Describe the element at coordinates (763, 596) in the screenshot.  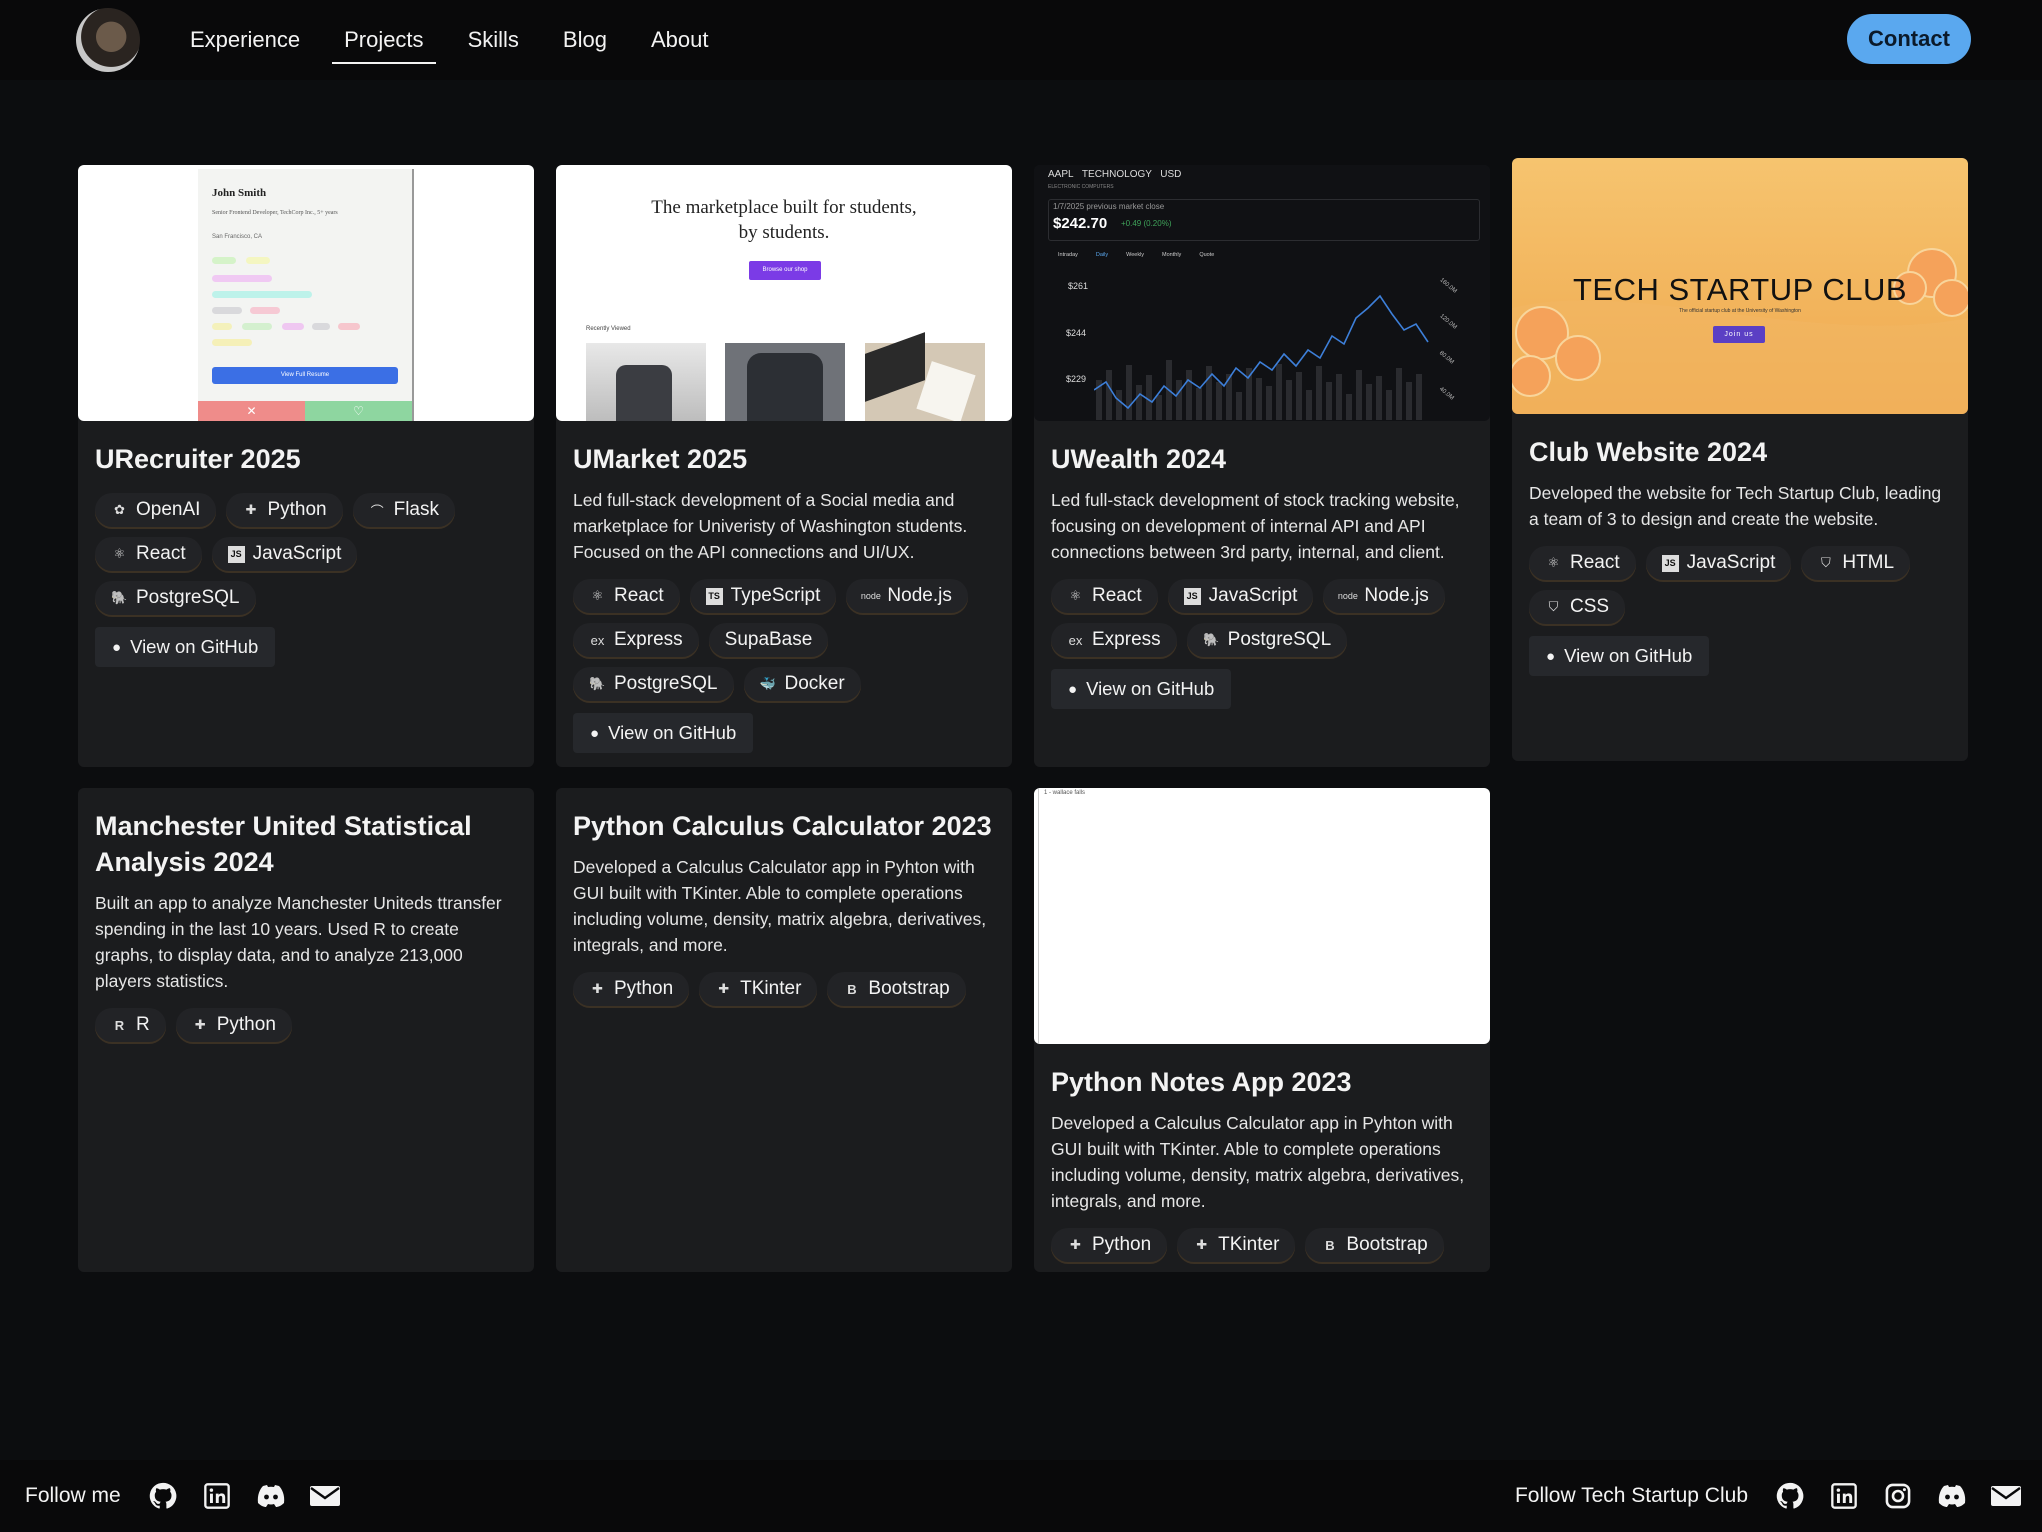
I see `tech-tag: TS TypeScript` at that location.